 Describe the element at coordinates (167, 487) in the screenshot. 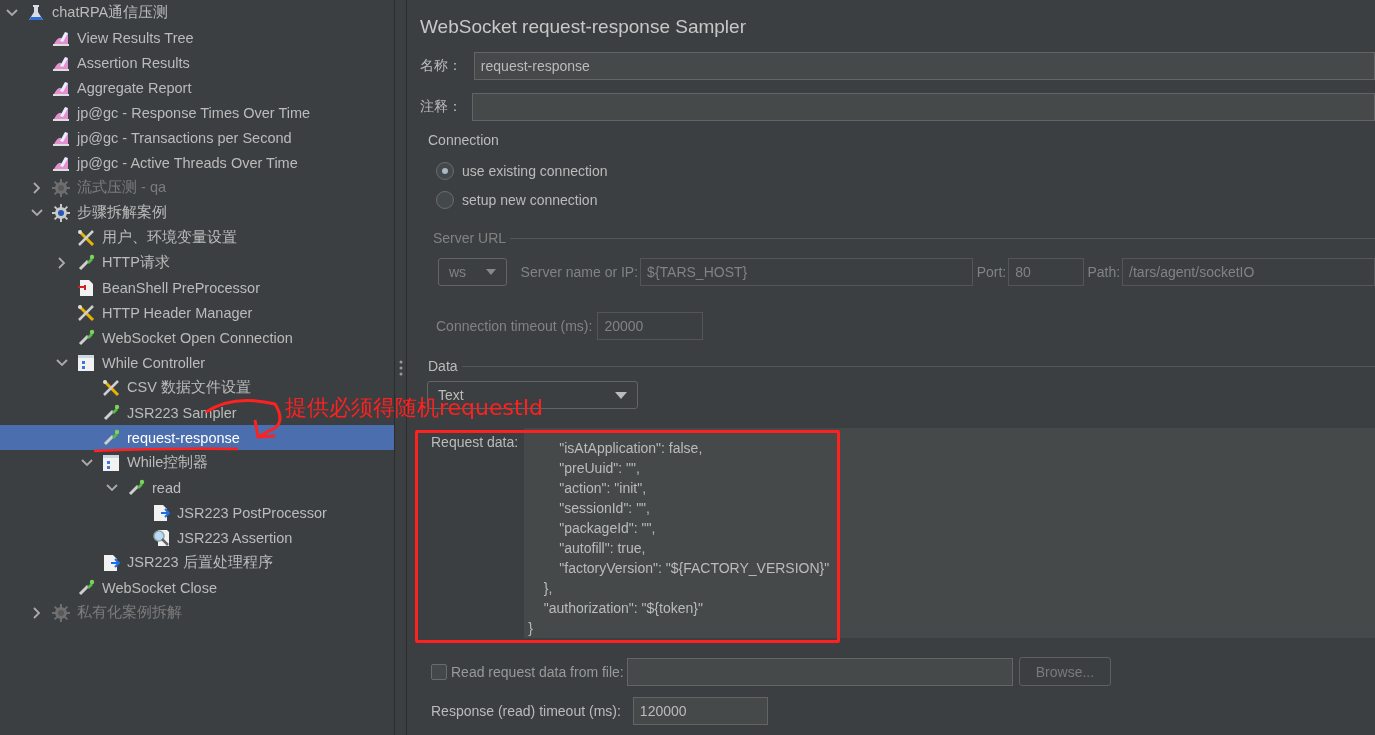

I see `tree-item-label: read` at that location.